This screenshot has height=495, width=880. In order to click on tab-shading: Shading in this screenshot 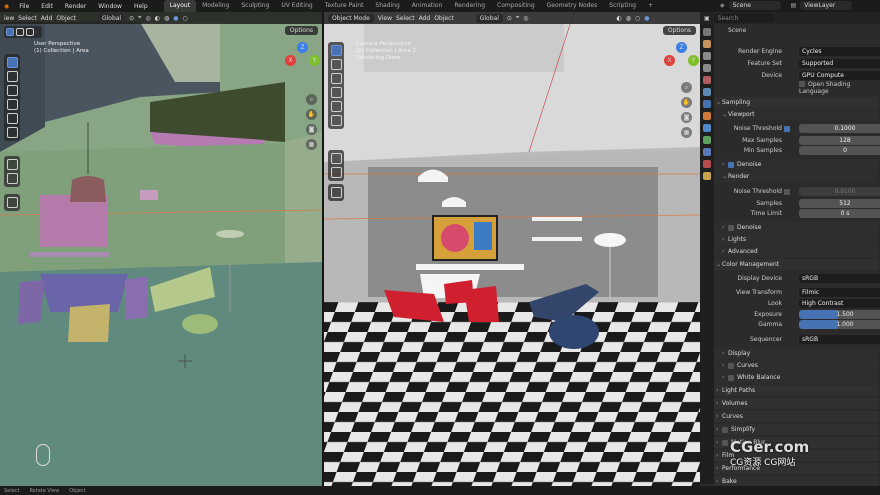, I will do `click(387, 6)`.